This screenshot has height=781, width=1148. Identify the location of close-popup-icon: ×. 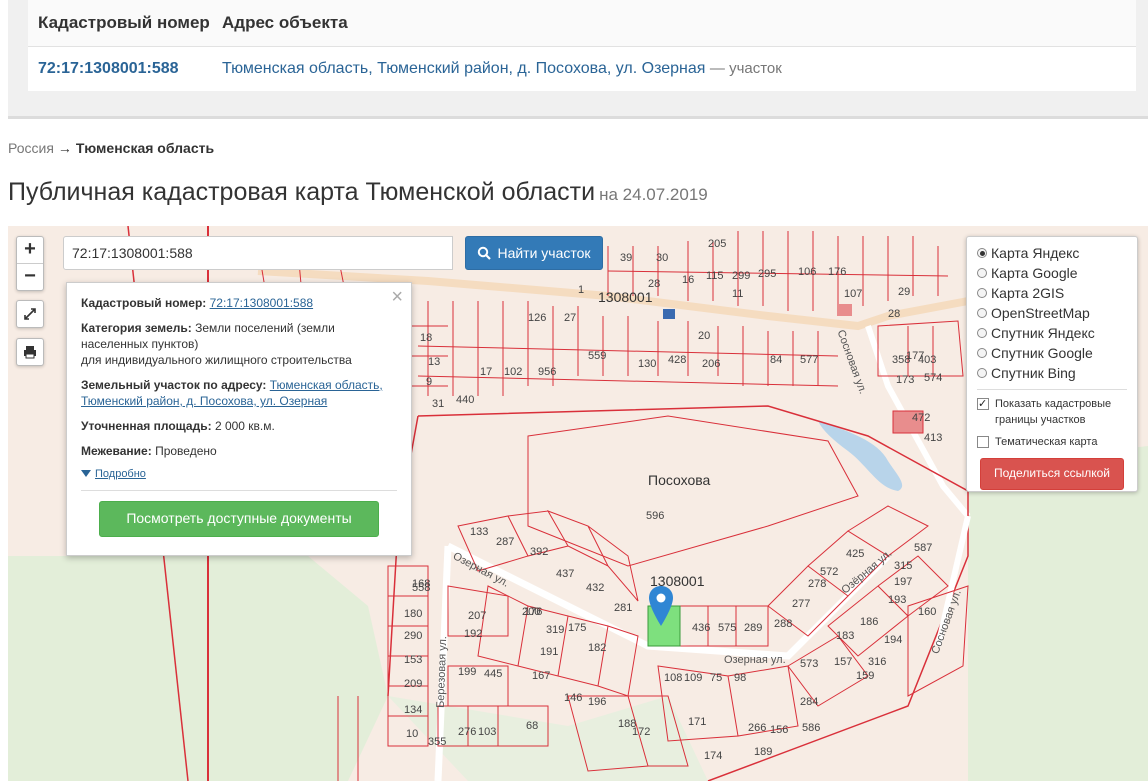
(397, 297).